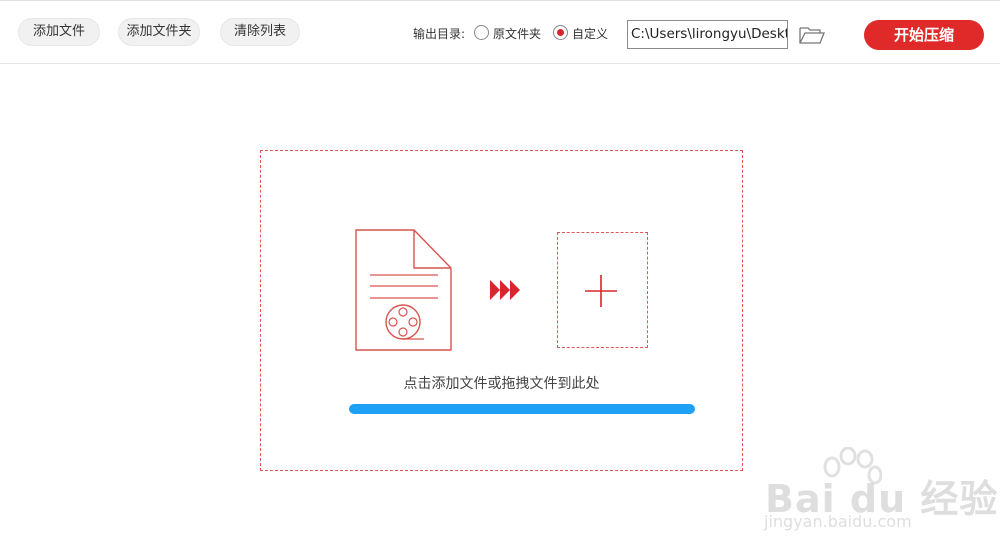  Describe the element at coordinates (260, 32) in the screenshot. I see `clear-list-button: 清除列表` at that location.